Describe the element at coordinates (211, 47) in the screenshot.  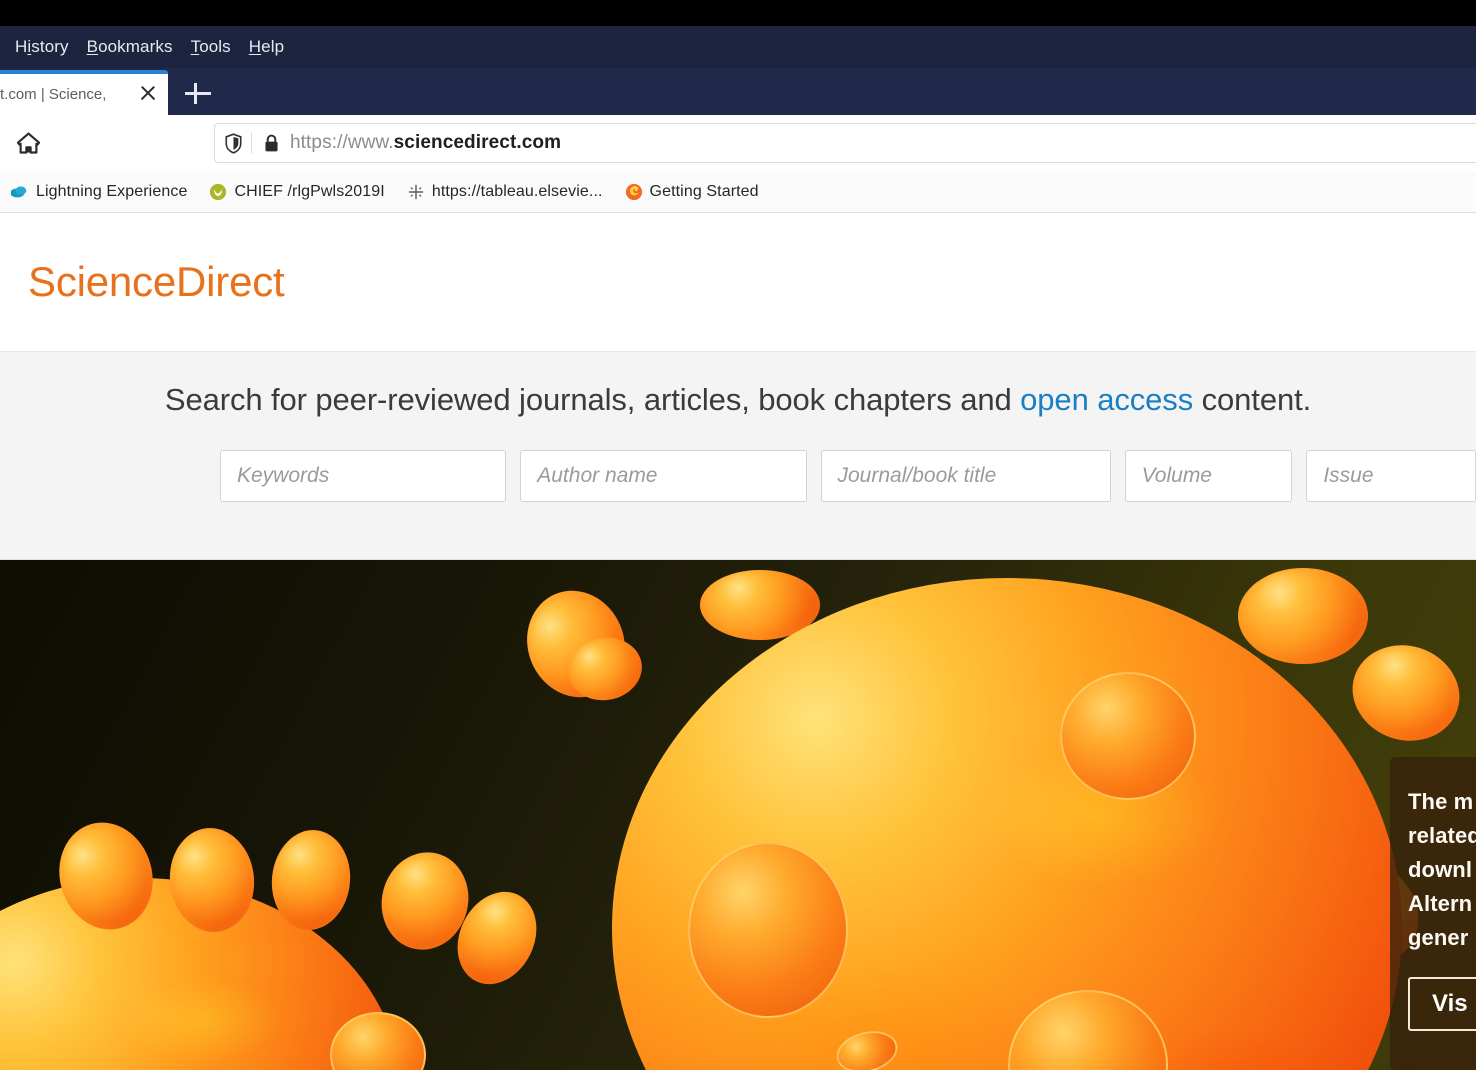
I see `menu-item-tools: Tools` at that location.